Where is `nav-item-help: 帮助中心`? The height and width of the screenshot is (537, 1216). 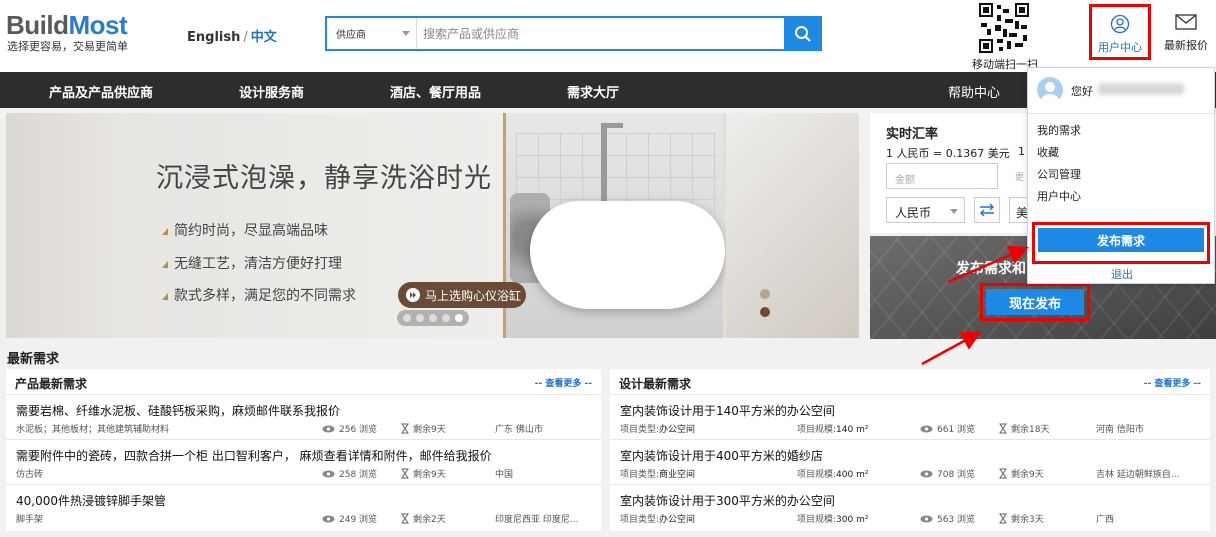
nav-item-help: 帮助中心 is located at coordinates (974, 91).